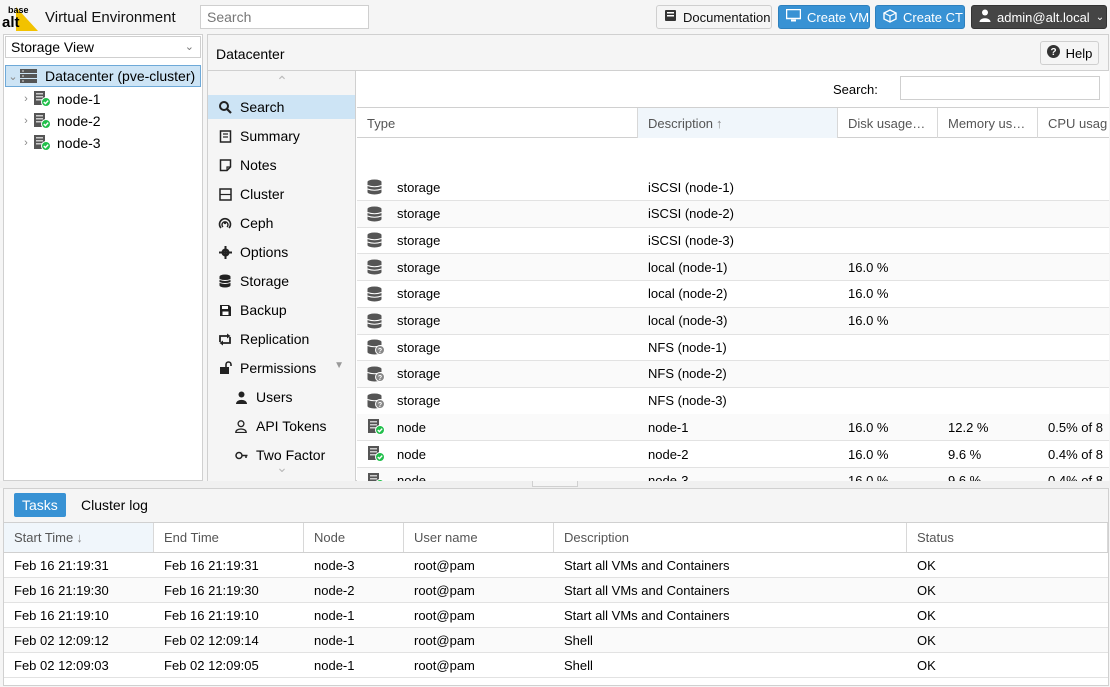 This screenshot has width=1110, height=687. What do you see at coordinates (281, 397) in the screenshot?
I see `nav-item-users: Users` at bounding box center [281, 397].